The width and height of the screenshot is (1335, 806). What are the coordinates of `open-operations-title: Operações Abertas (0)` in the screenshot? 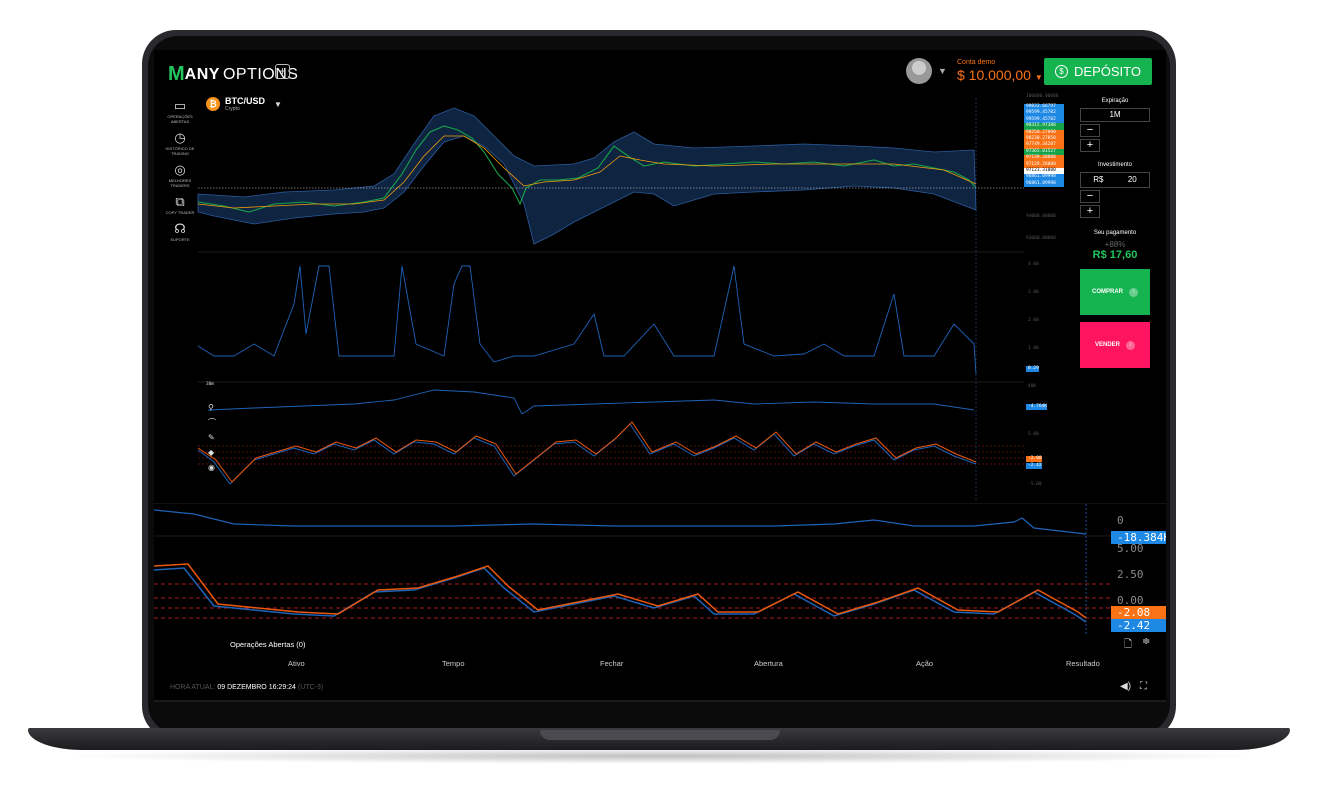 It's located at (268, 644).